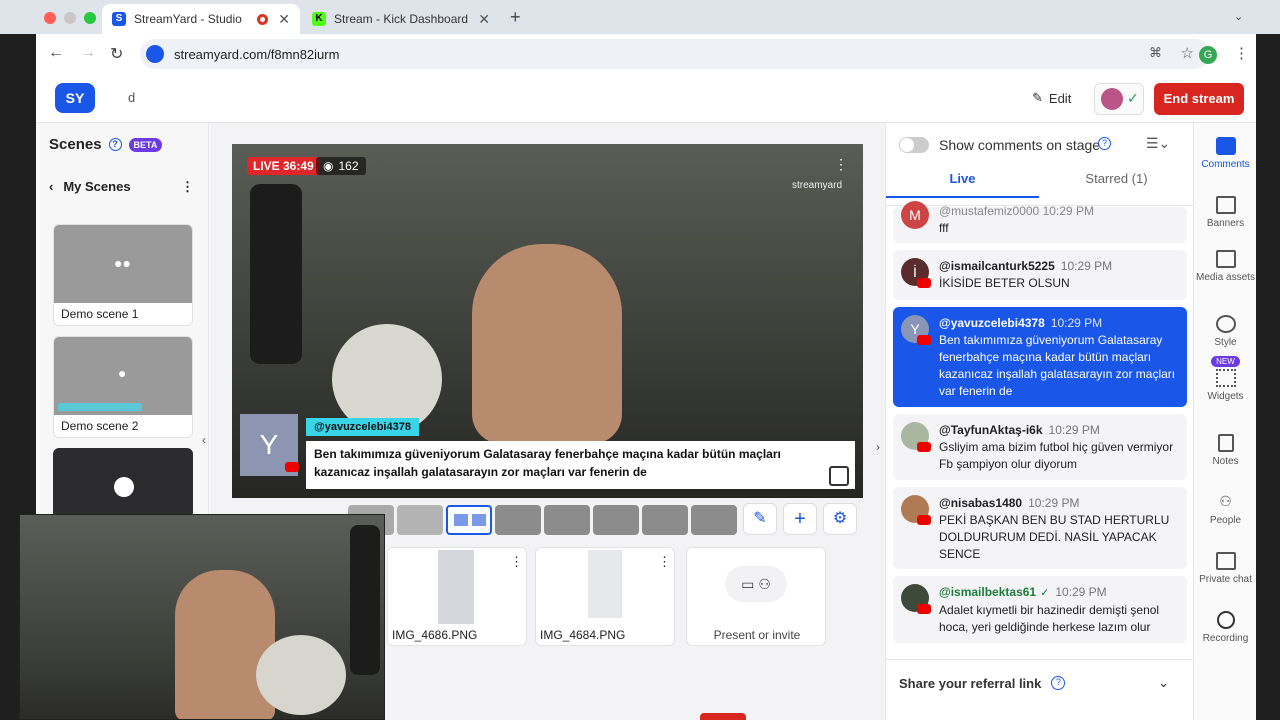 The height and width of the screenshot is (720, 1280). I want to click on minimize-window-button, so click(70, 18).